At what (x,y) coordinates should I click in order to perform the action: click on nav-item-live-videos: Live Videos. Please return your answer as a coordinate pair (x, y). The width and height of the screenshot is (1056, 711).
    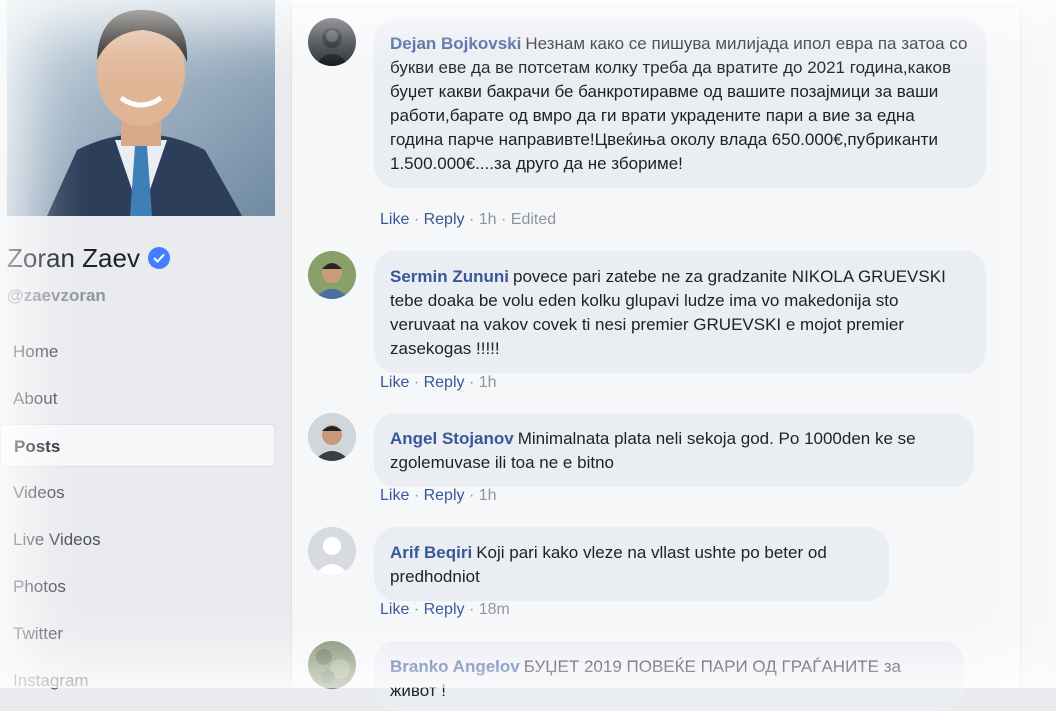
    Looking at the image, I should click on (137, 539).